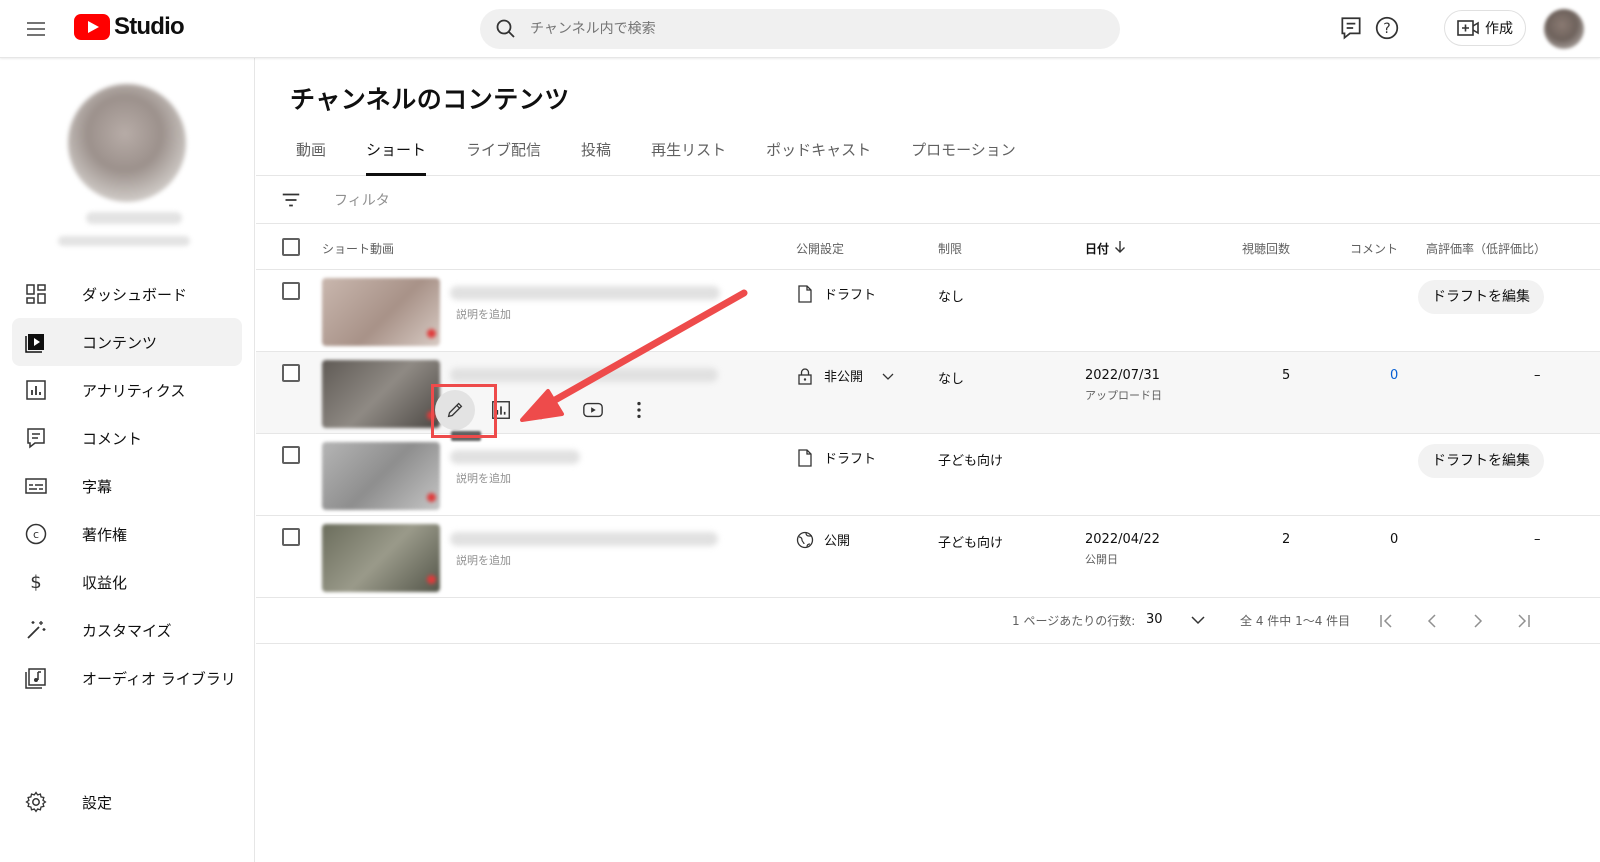 This screenshot has width=1600, height=862. Describe the element at coordinates (506, 29) in the screenshot. I see `search-icon` at that location.